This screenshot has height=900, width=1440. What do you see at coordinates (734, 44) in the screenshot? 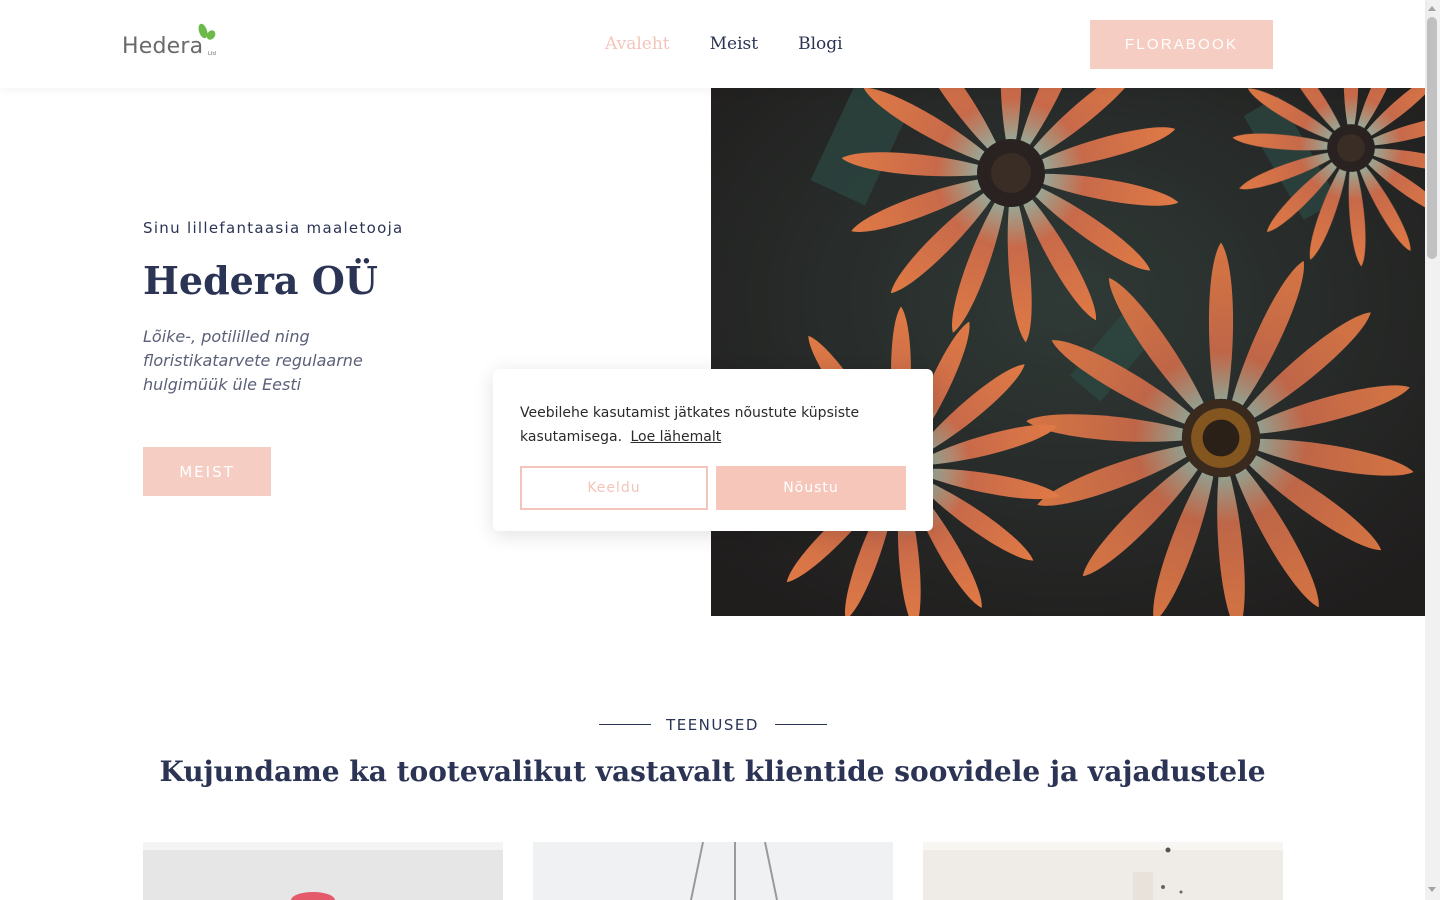
I see `nav-link-about: Meist` at bounding box center [734, 44].